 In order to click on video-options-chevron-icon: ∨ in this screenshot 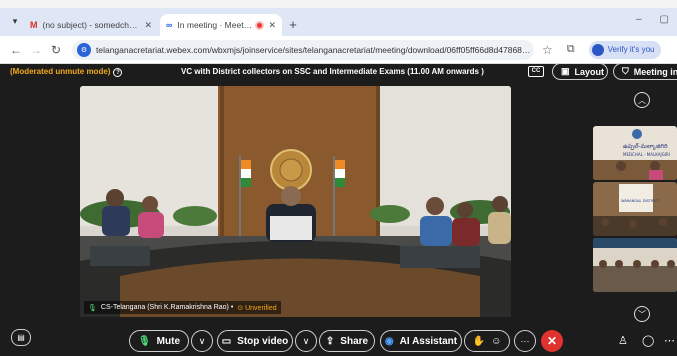, I will do `click(306, 341)`.